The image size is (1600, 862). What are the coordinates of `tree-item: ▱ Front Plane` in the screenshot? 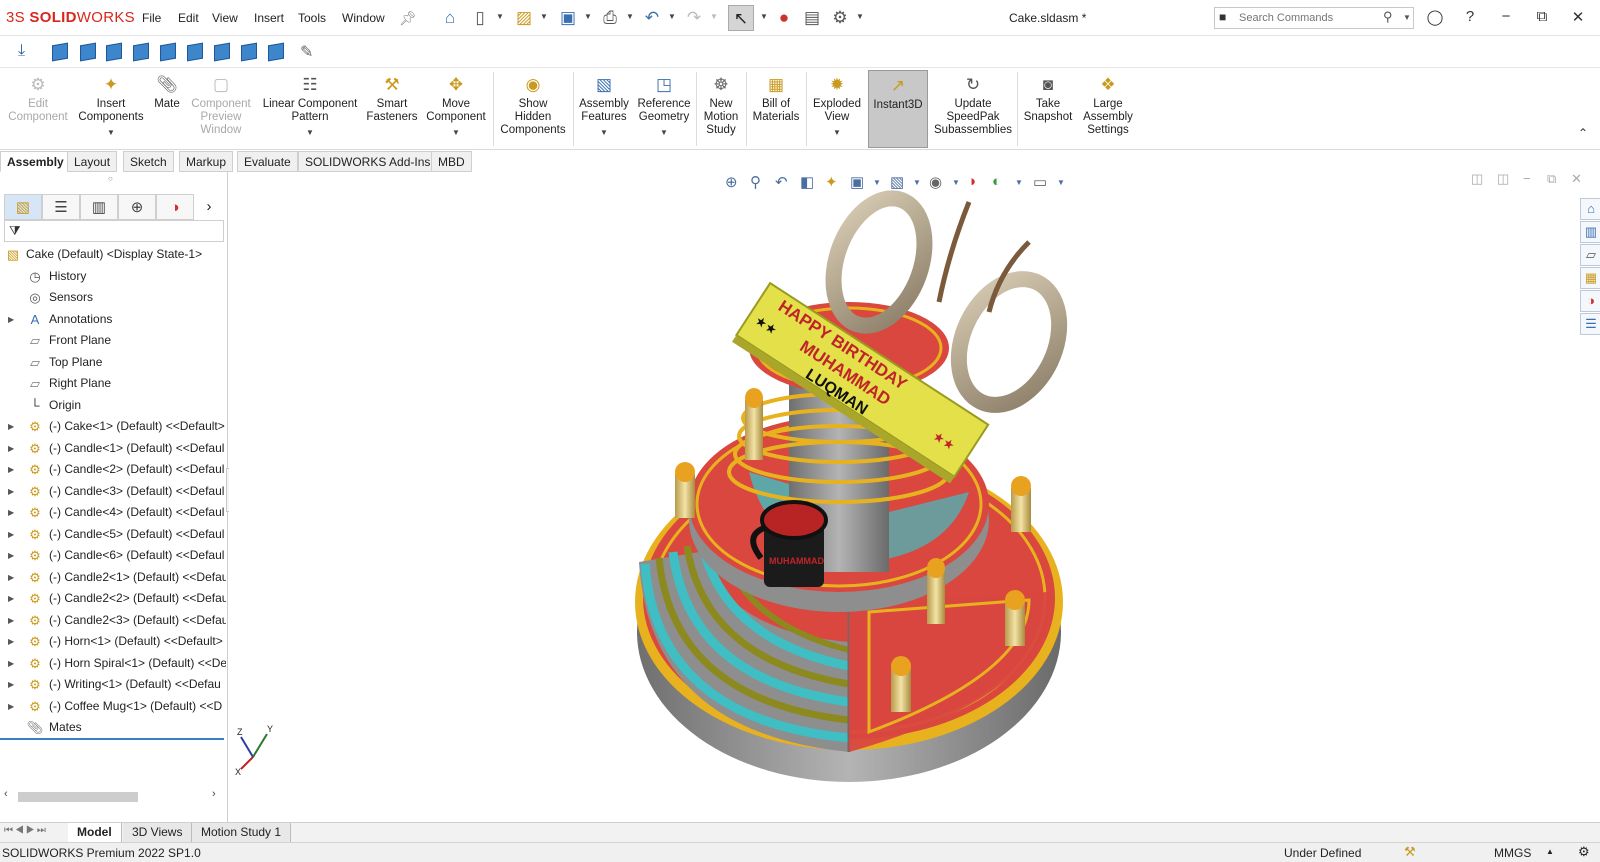 It's located at (113, 340).